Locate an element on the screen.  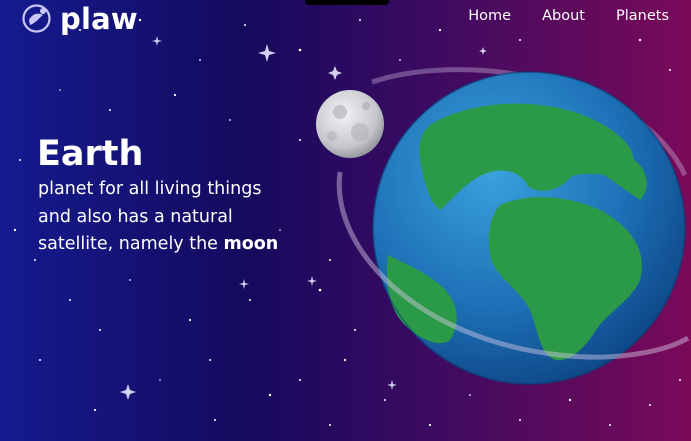
nav-about: About is located at coordinates (563, 16).